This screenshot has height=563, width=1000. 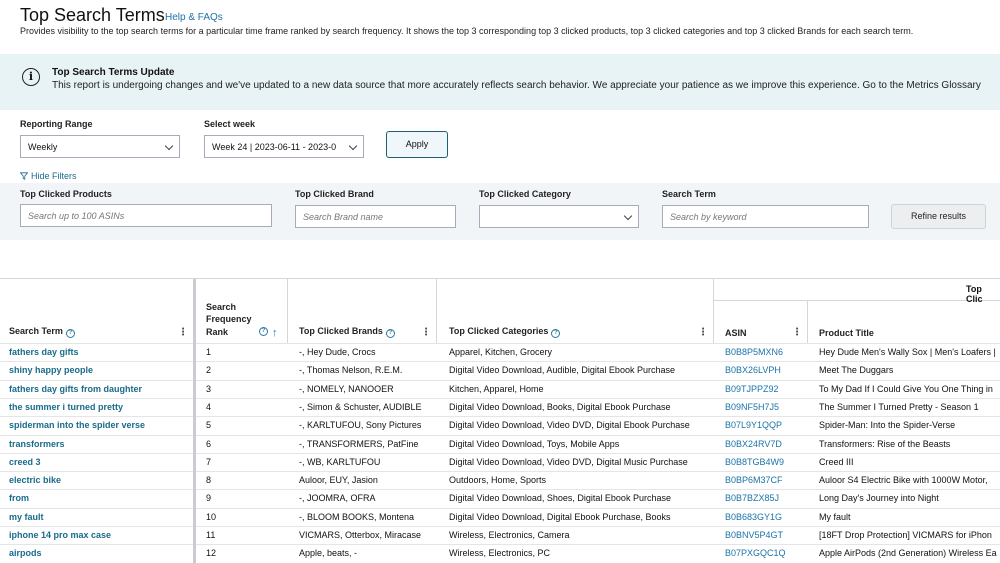 What do you see at coordinates (765, 462) in the screenshot?
I see `asin-link: B0B8TGB4W9` at bounding box center [765, 462].